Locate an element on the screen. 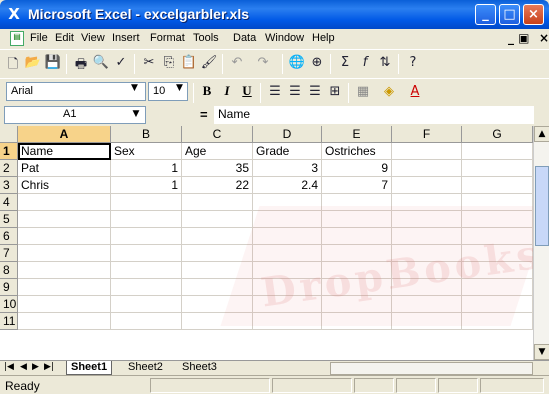  row-header-10: 10 is located at coordinates (9, 304).